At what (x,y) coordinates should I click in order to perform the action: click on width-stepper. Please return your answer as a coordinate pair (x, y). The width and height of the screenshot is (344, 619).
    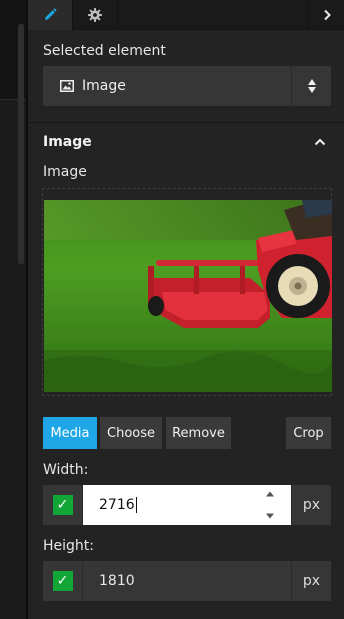
    Looking at the image, I should click on (270, 505).